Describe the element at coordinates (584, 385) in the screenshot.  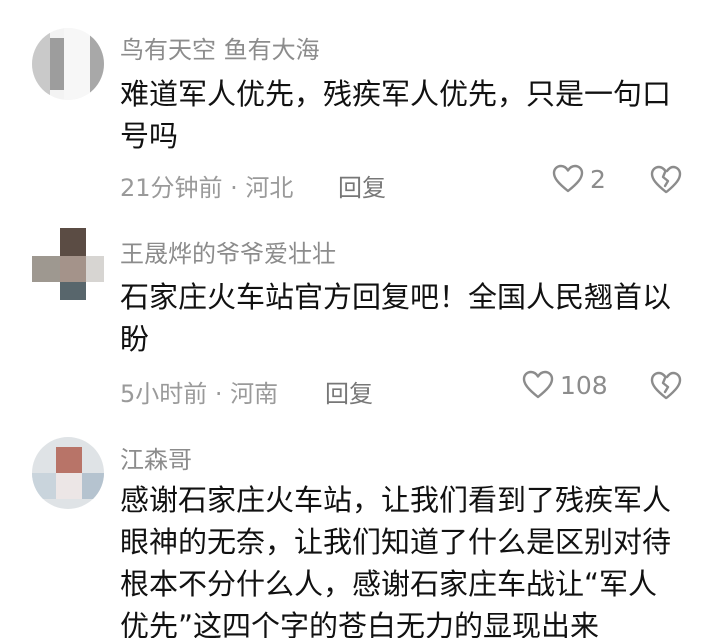
I see `like-count: 108` at that location.